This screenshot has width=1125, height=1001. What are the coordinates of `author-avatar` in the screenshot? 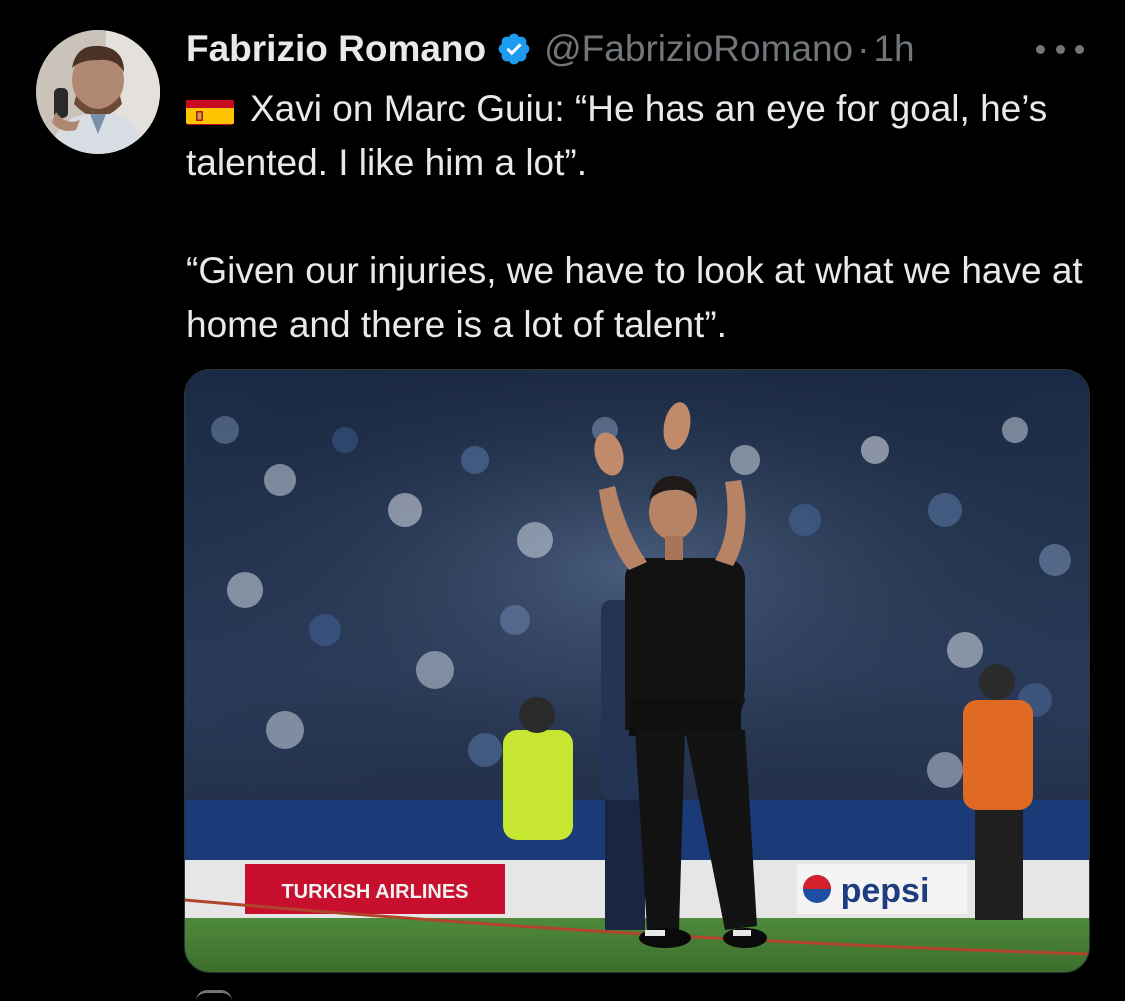 It's located at (98, 92).